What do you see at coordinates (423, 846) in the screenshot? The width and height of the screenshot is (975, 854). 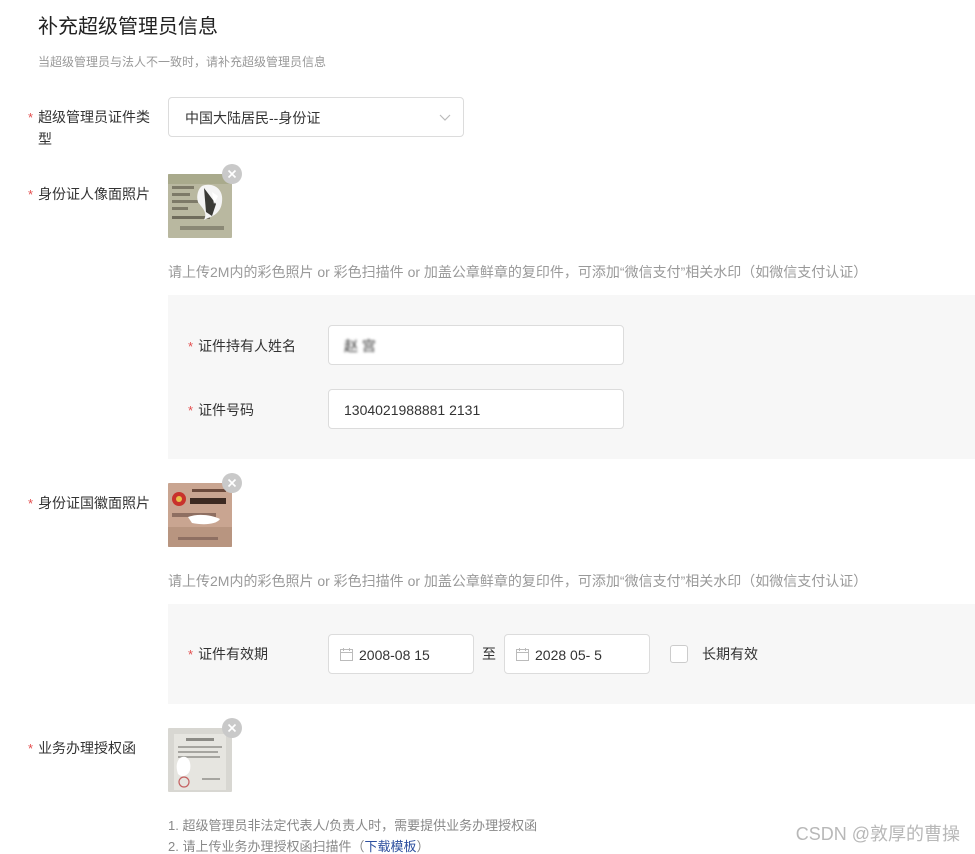 I see `authorization-note-2-suffix: ）` at bounding box center [423, 846].